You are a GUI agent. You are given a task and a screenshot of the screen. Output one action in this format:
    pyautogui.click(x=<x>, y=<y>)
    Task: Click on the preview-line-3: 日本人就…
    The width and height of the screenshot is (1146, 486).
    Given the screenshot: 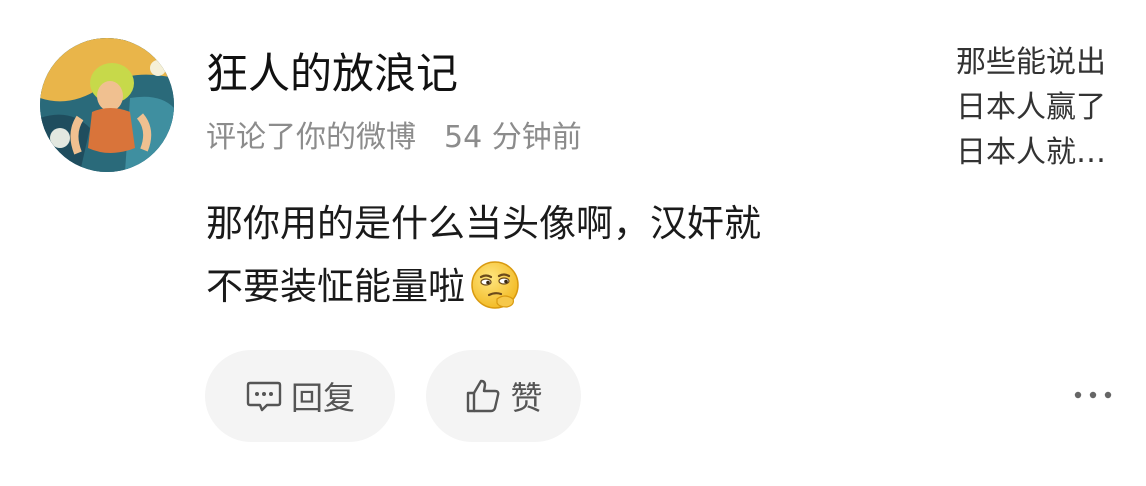 What is the action you would take?
    pyautogui.click(x=1031, y=152)
    